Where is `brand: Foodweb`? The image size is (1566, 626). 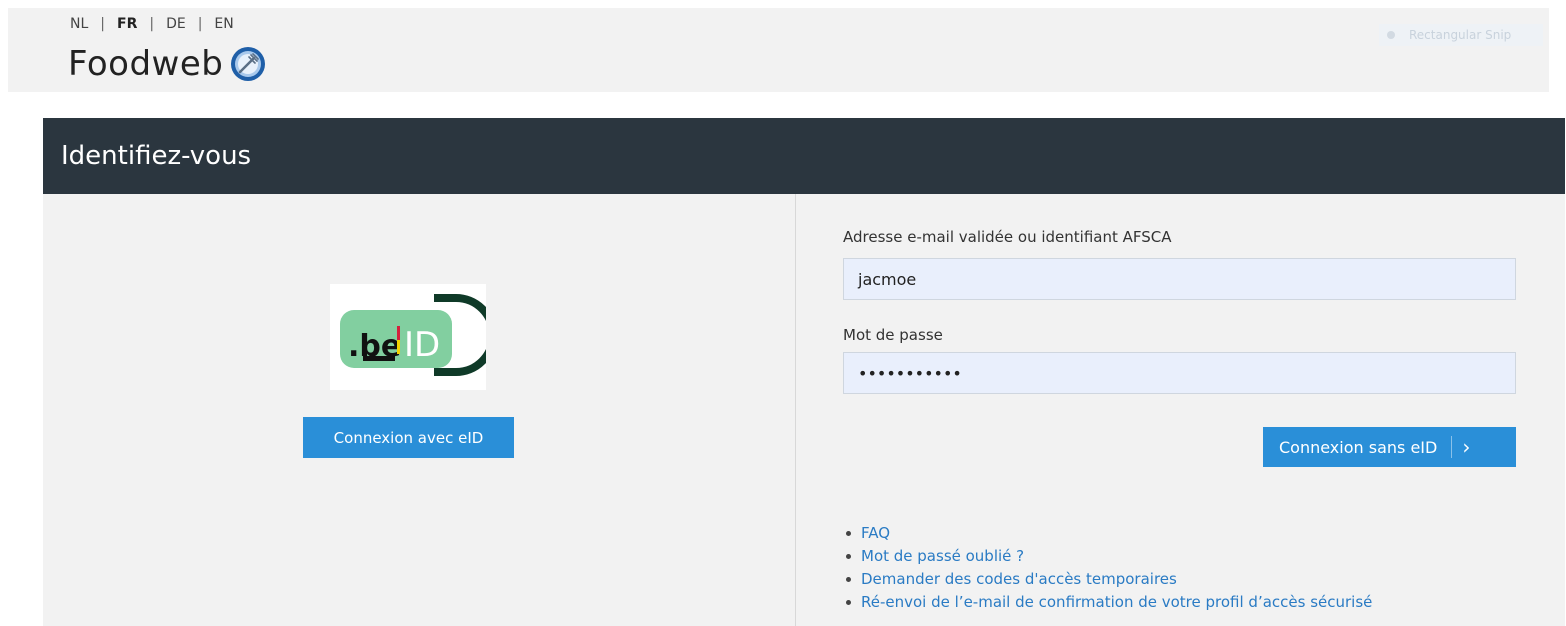
brand: Foodweb is located at coordinates (167, 64).